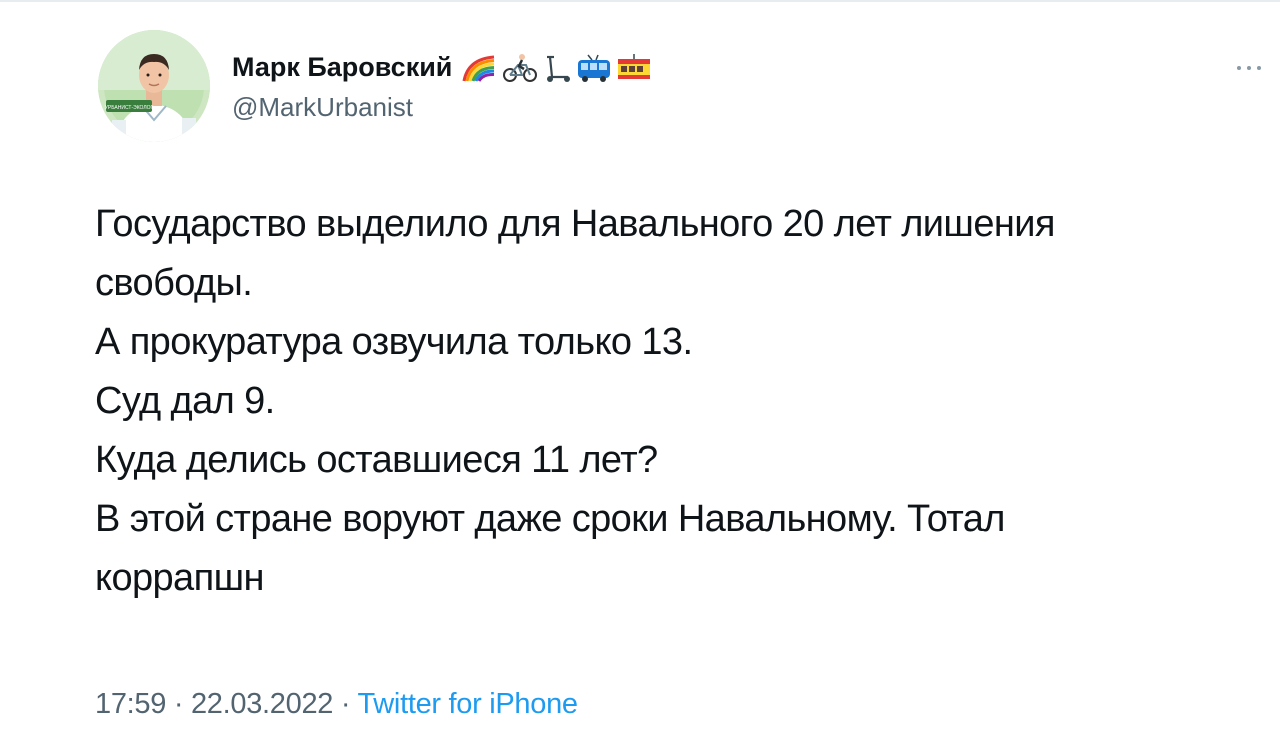  I want to click on author-display-name: Марк Баровский, so click(442, 67).